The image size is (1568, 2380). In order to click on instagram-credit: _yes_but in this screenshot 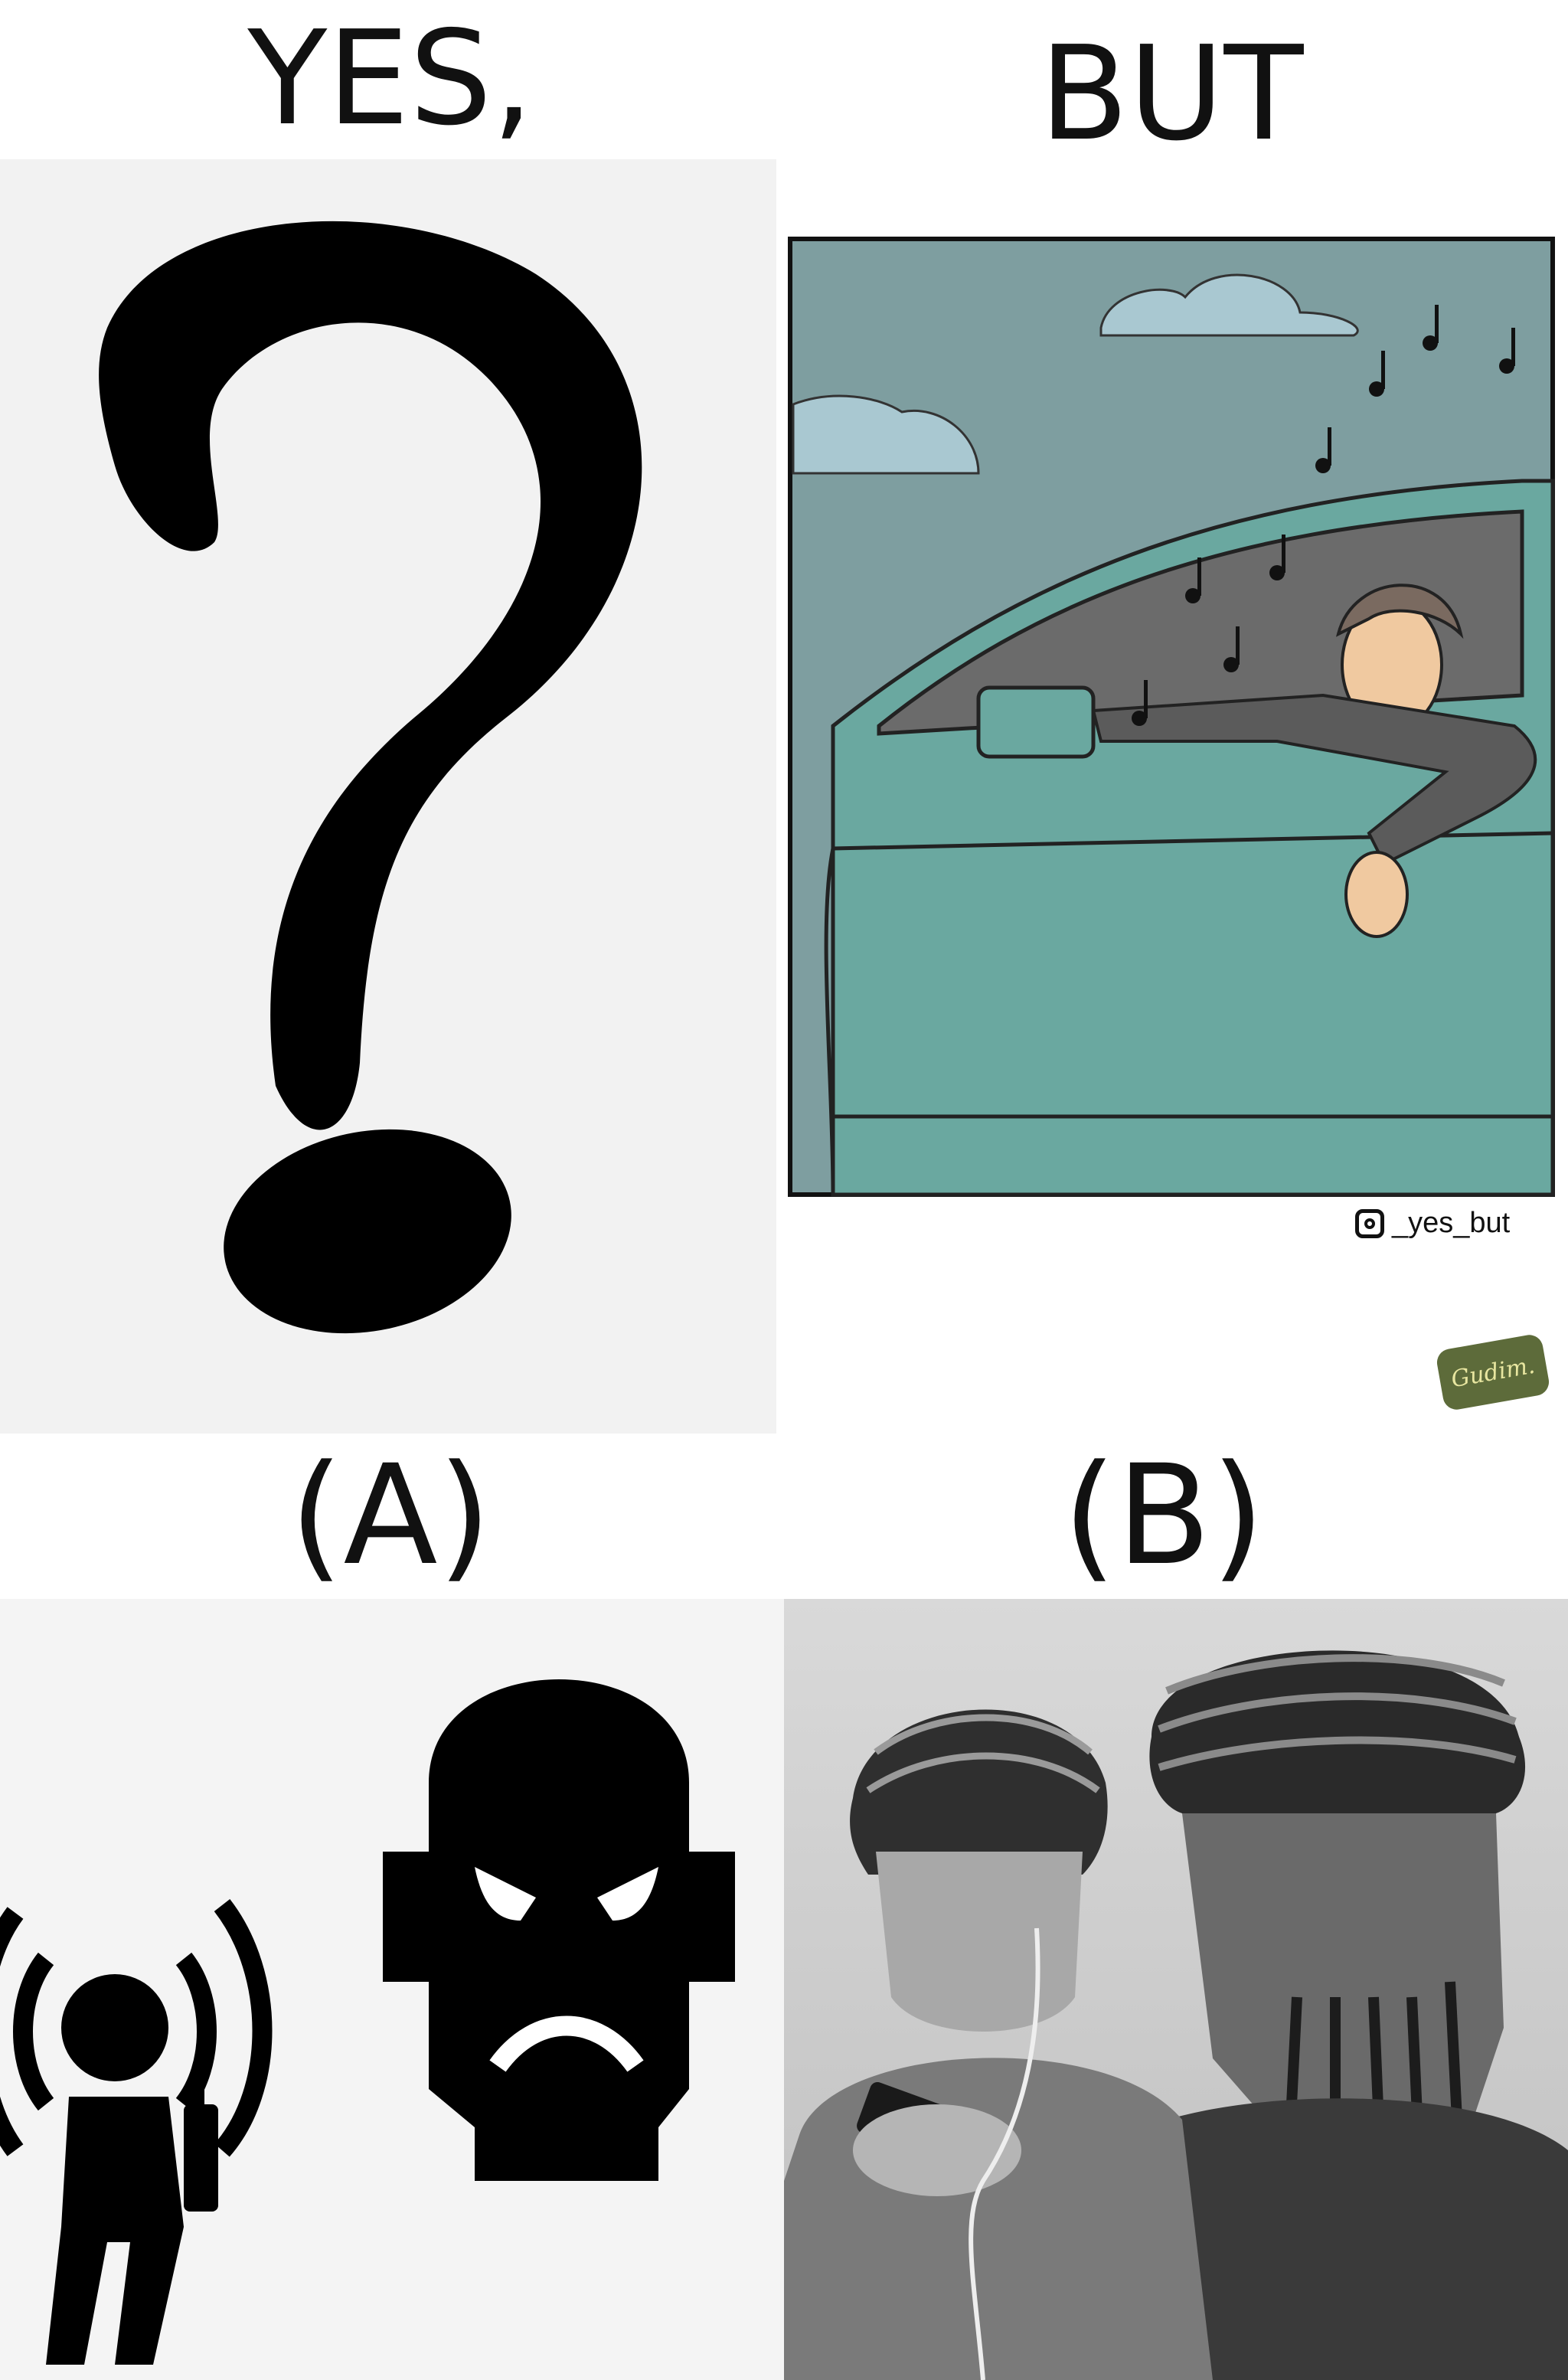, I will do `click(1432, 1223)`.